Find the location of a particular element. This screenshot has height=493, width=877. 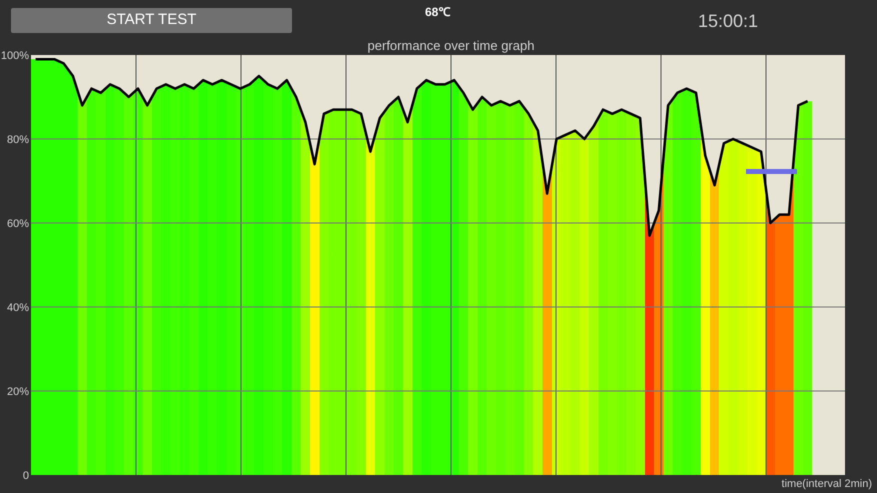

marker-drawing is located at coordinates (771, 171).